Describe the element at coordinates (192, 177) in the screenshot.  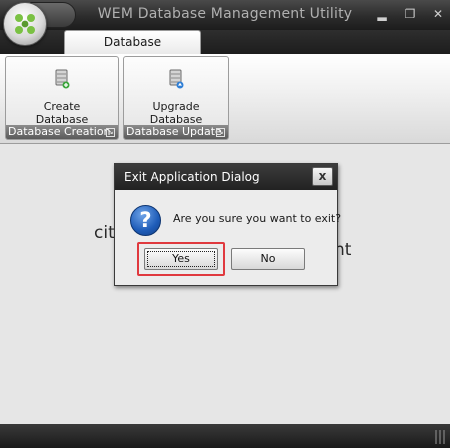
I see `dialog-title: Exit Application Dialog` at that location.